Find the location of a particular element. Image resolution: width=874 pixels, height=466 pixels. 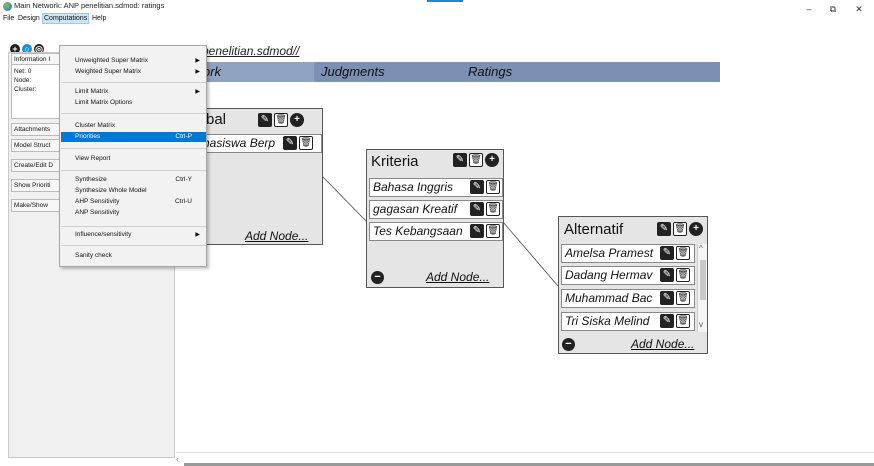

submenu-arrow-icon: ▶ is located at coordinates (197, 72).